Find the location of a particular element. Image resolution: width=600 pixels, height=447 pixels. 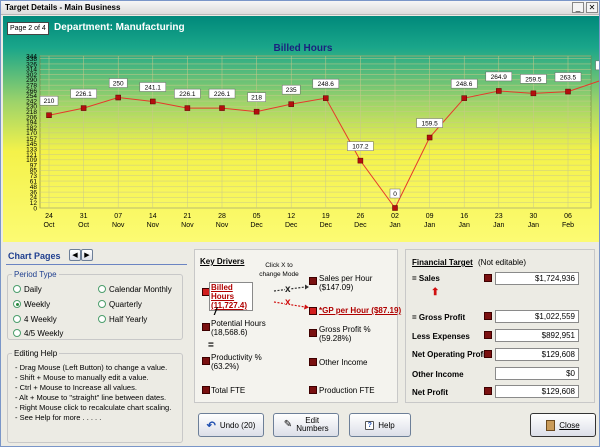

potential-hours-driver-marker is located at coordinates (206, 327).